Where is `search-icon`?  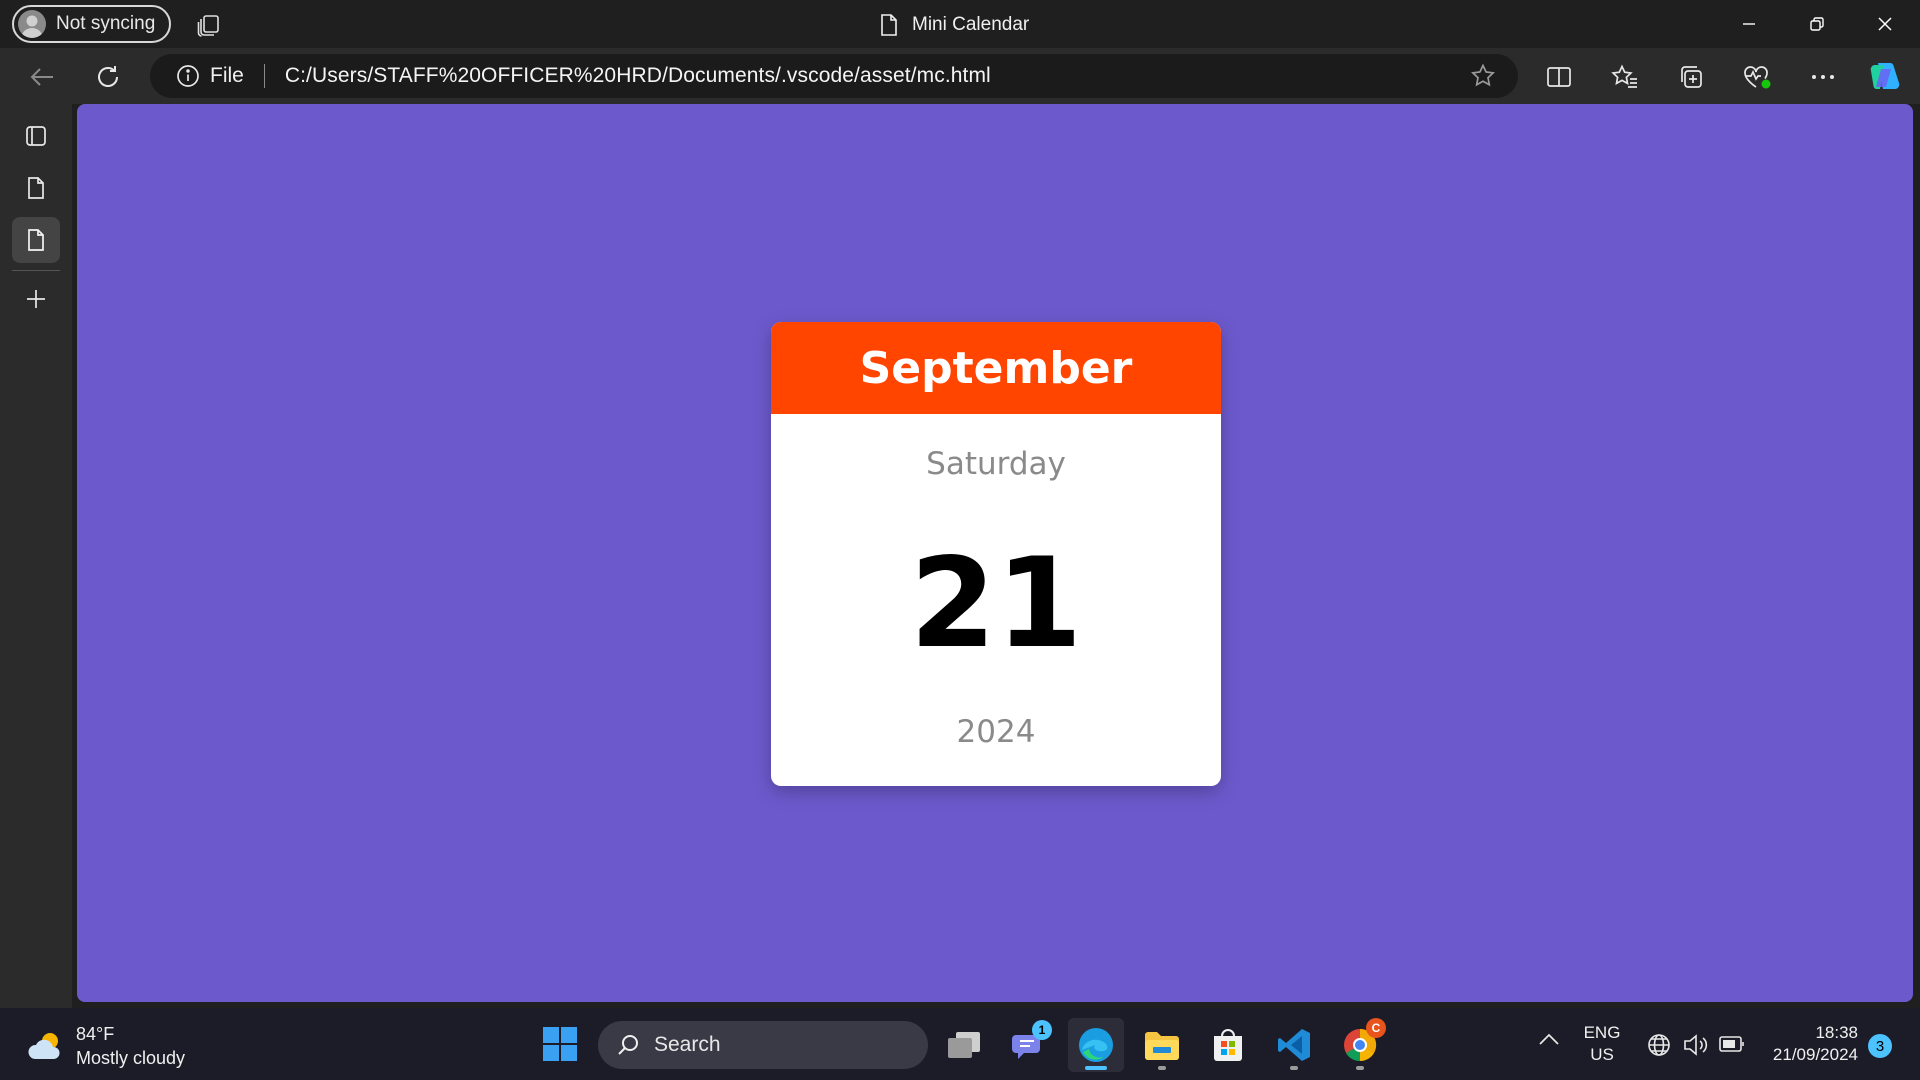
search-icon is located at coordinates (628, 1045).